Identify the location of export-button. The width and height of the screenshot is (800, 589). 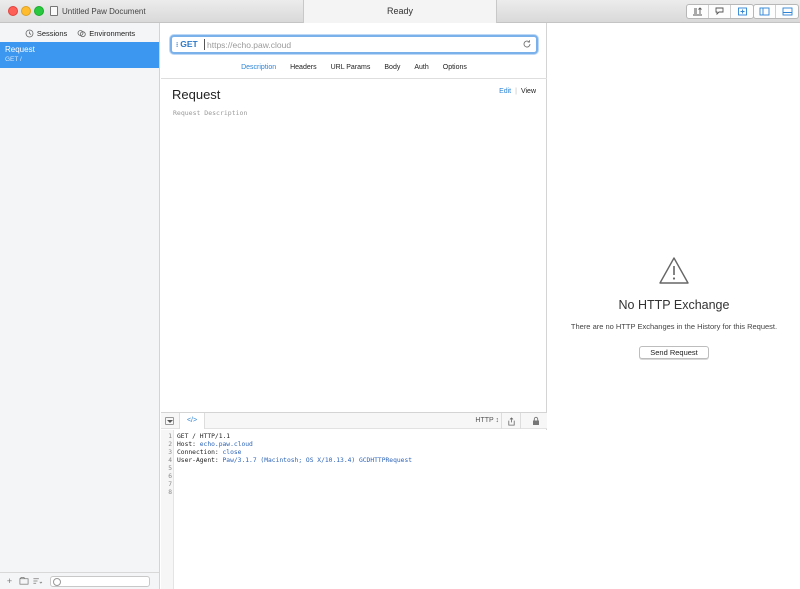
(698, 11).